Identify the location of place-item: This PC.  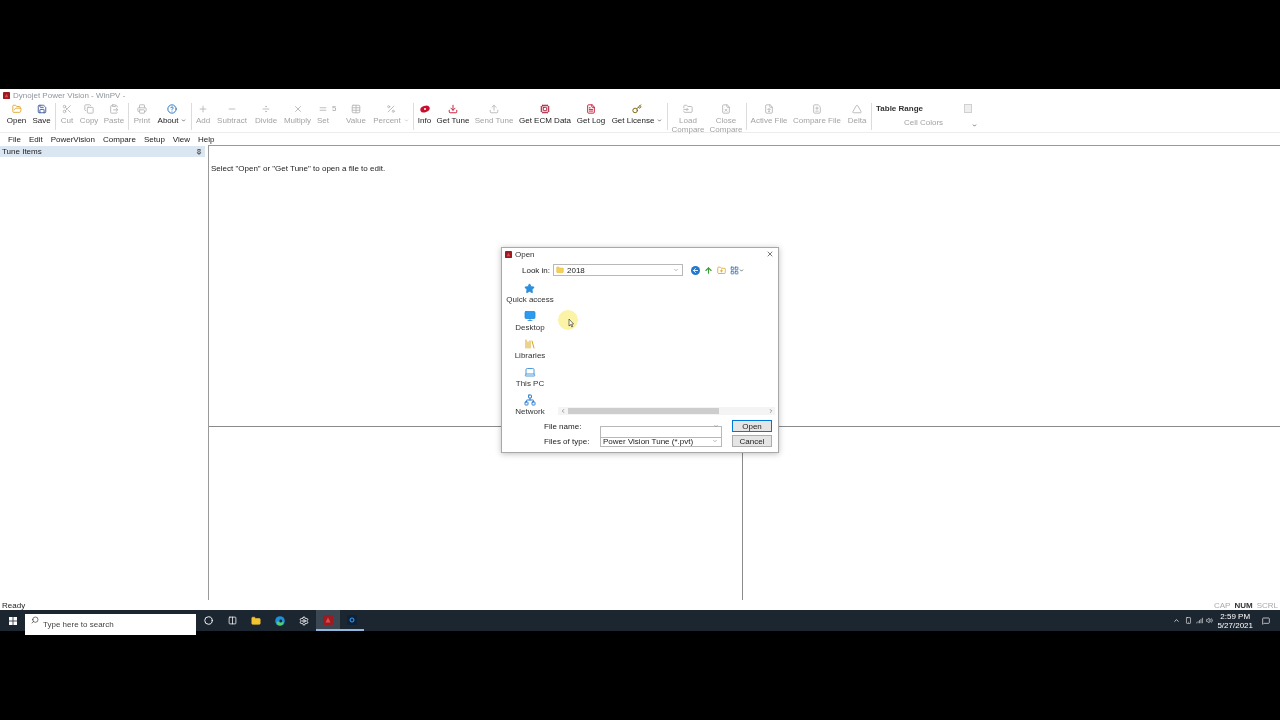
(530, 377).